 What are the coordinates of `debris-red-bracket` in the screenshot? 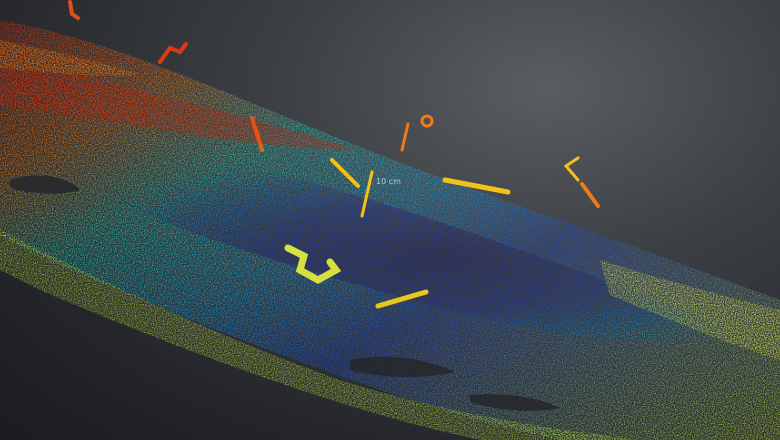 It's located at (173, 53).